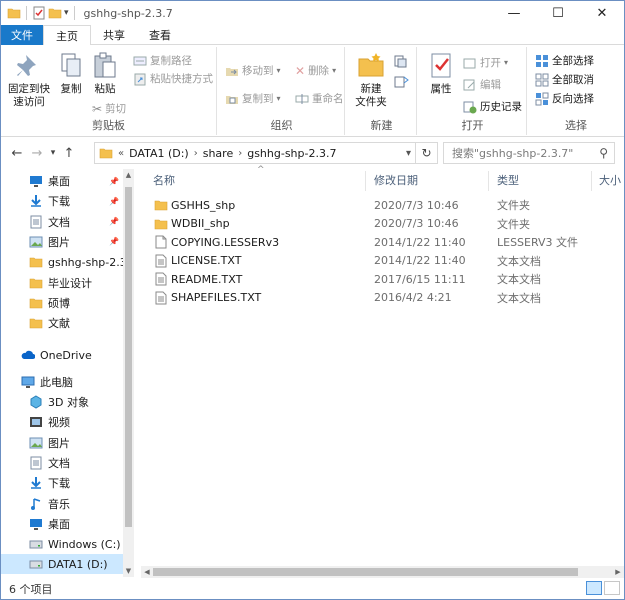 This screenshot has width=625, height=600. I want to click on column-name: 名称, so click(164, 180).